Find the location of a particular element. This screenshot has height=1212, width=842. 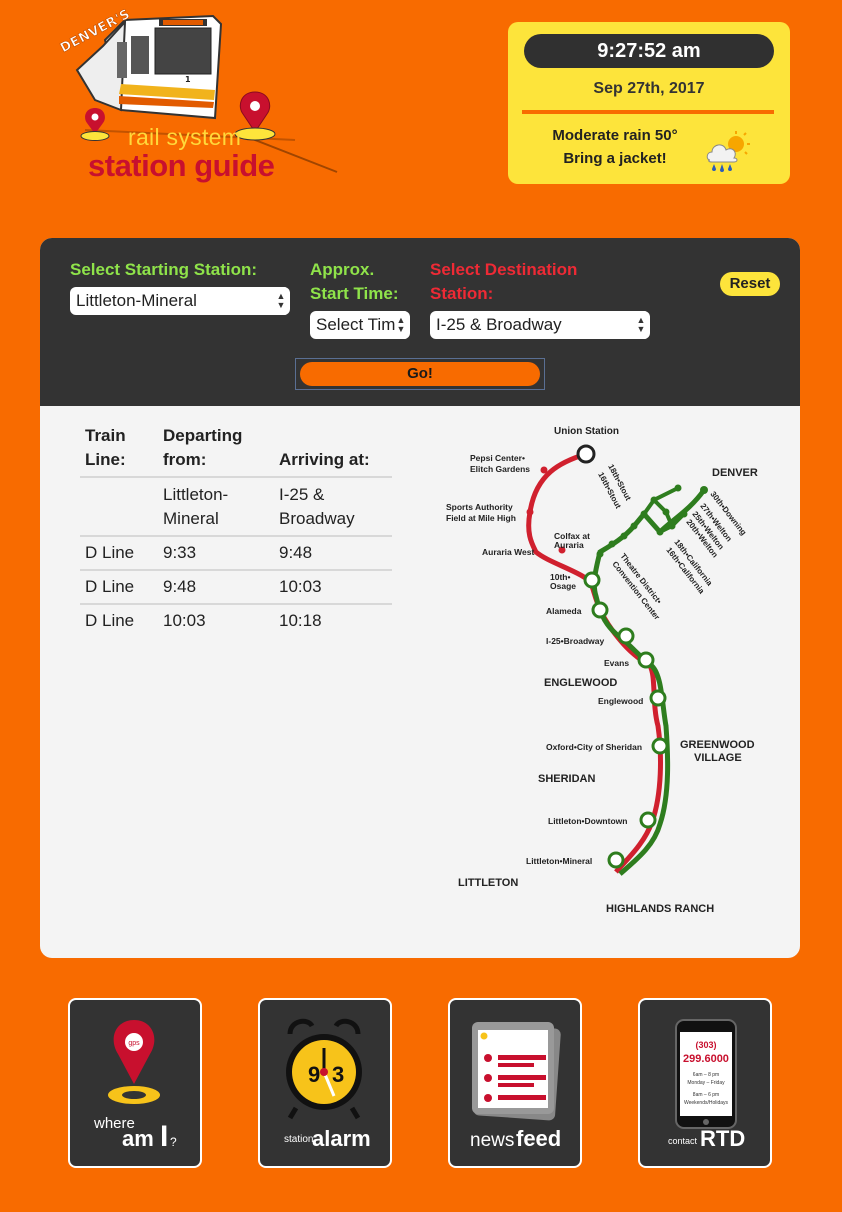

divider is located at coordinates (648, 112).